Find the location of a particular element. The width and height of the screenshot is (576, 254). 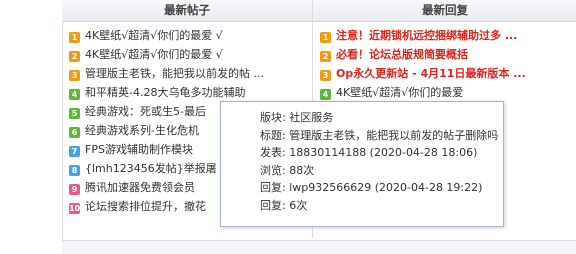

latest-replies-header: 最新回复 is located at coordinates (444, 11).